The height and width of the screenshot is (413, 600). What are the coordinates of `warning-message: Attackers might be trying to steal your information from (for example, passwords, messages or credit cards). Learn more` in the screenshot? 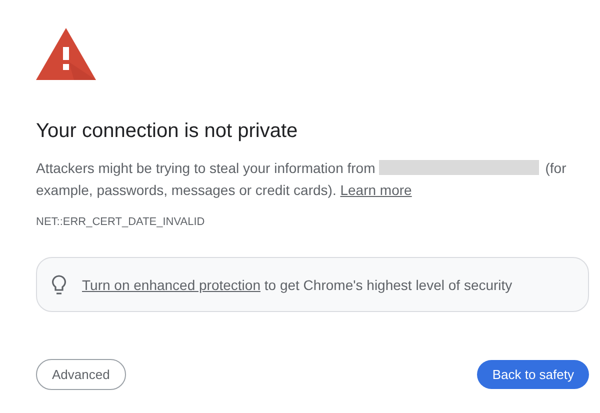 It's located at (302, 179).